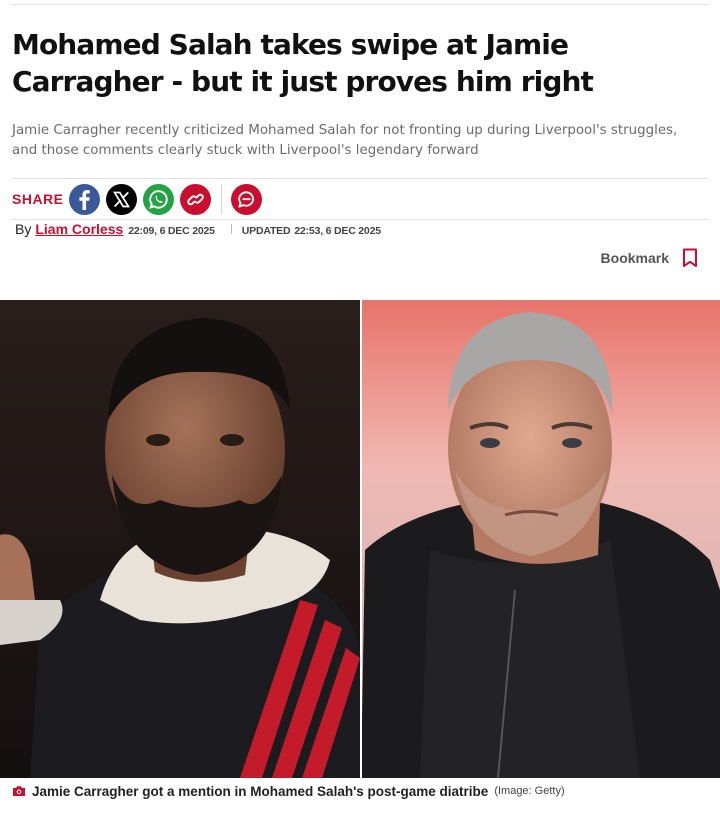  Describe the element at coordinates (634, 258) in the screenshot. I see `bookmark-label: Bookmark` at that location.